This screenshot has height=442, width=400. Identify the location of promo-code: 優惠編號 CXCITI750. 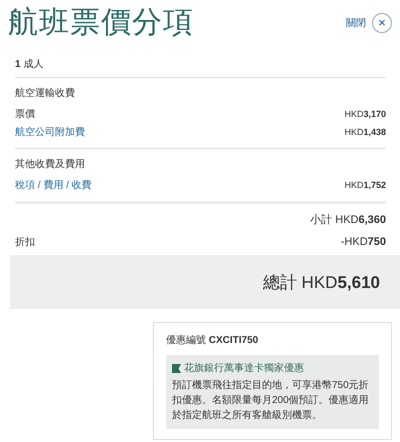
(213, 340).